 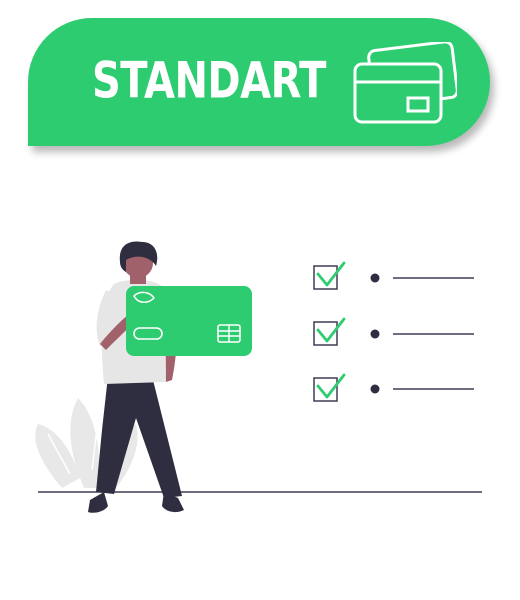 I want to click on checklist, so click(x=393, y=331).